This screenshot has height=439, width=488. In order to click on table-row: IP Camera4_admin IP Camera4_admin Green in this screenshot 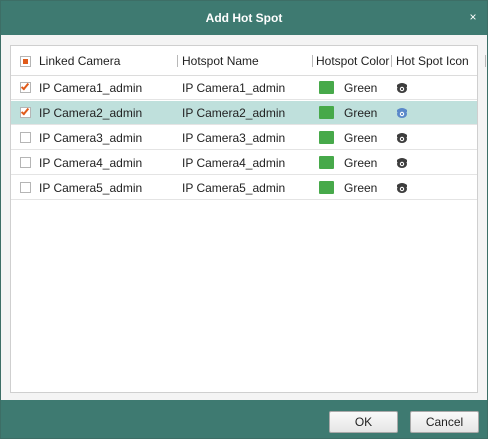, I will do `click(244, 163)`.